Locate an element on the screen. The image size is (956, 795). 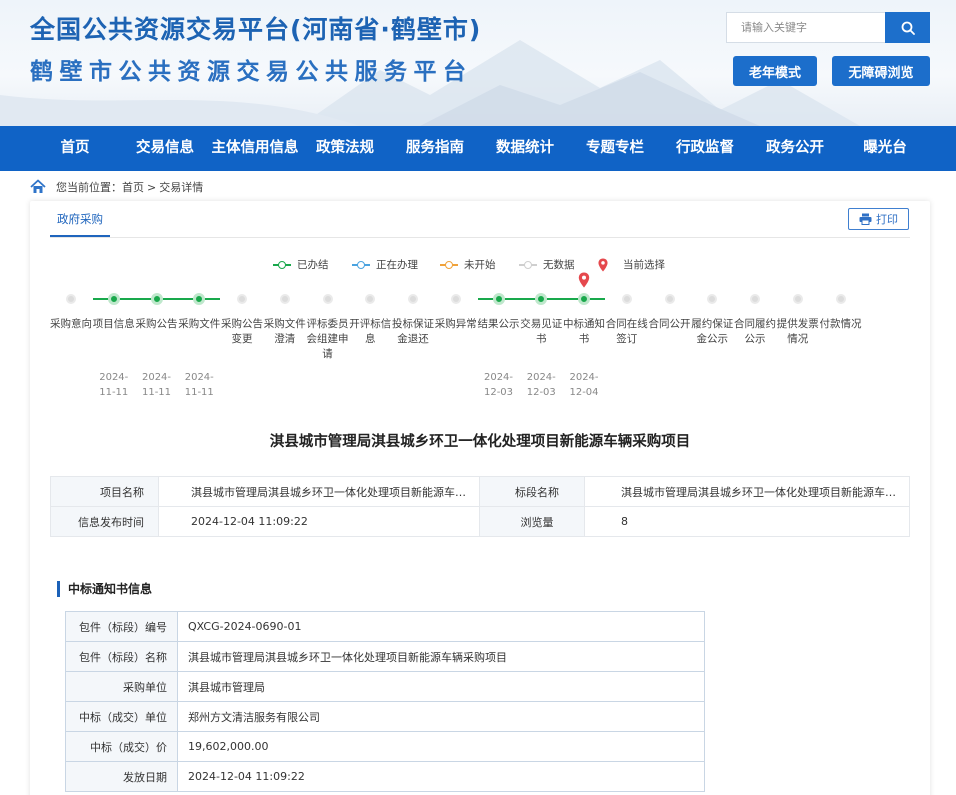
accessible-browse-button: 无障碍浏览 is located at coordinates (881, 71).